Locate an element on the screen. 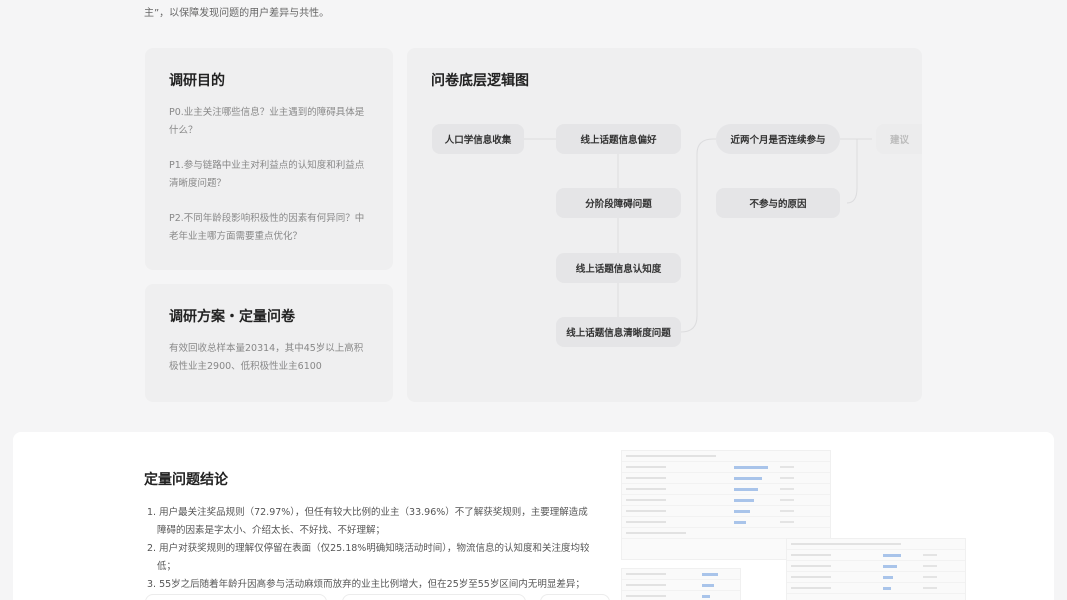  node-online-cognition: 线上话题信息认知度 is located at coordinates (618, 268).